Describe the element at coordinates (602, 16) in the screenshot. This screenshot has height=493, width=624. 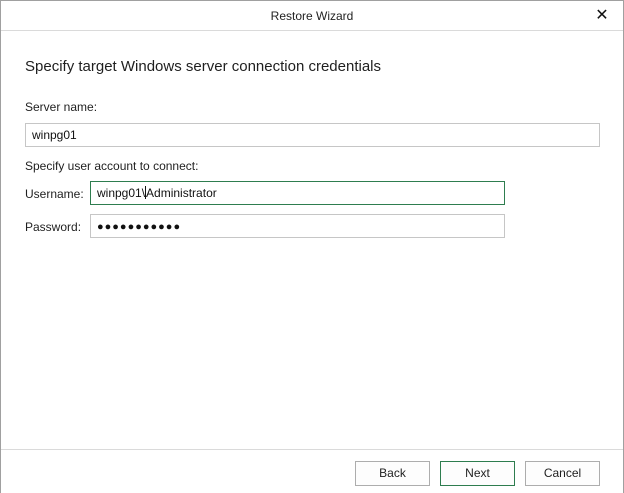
I see `close-icon: ✕` at that location.